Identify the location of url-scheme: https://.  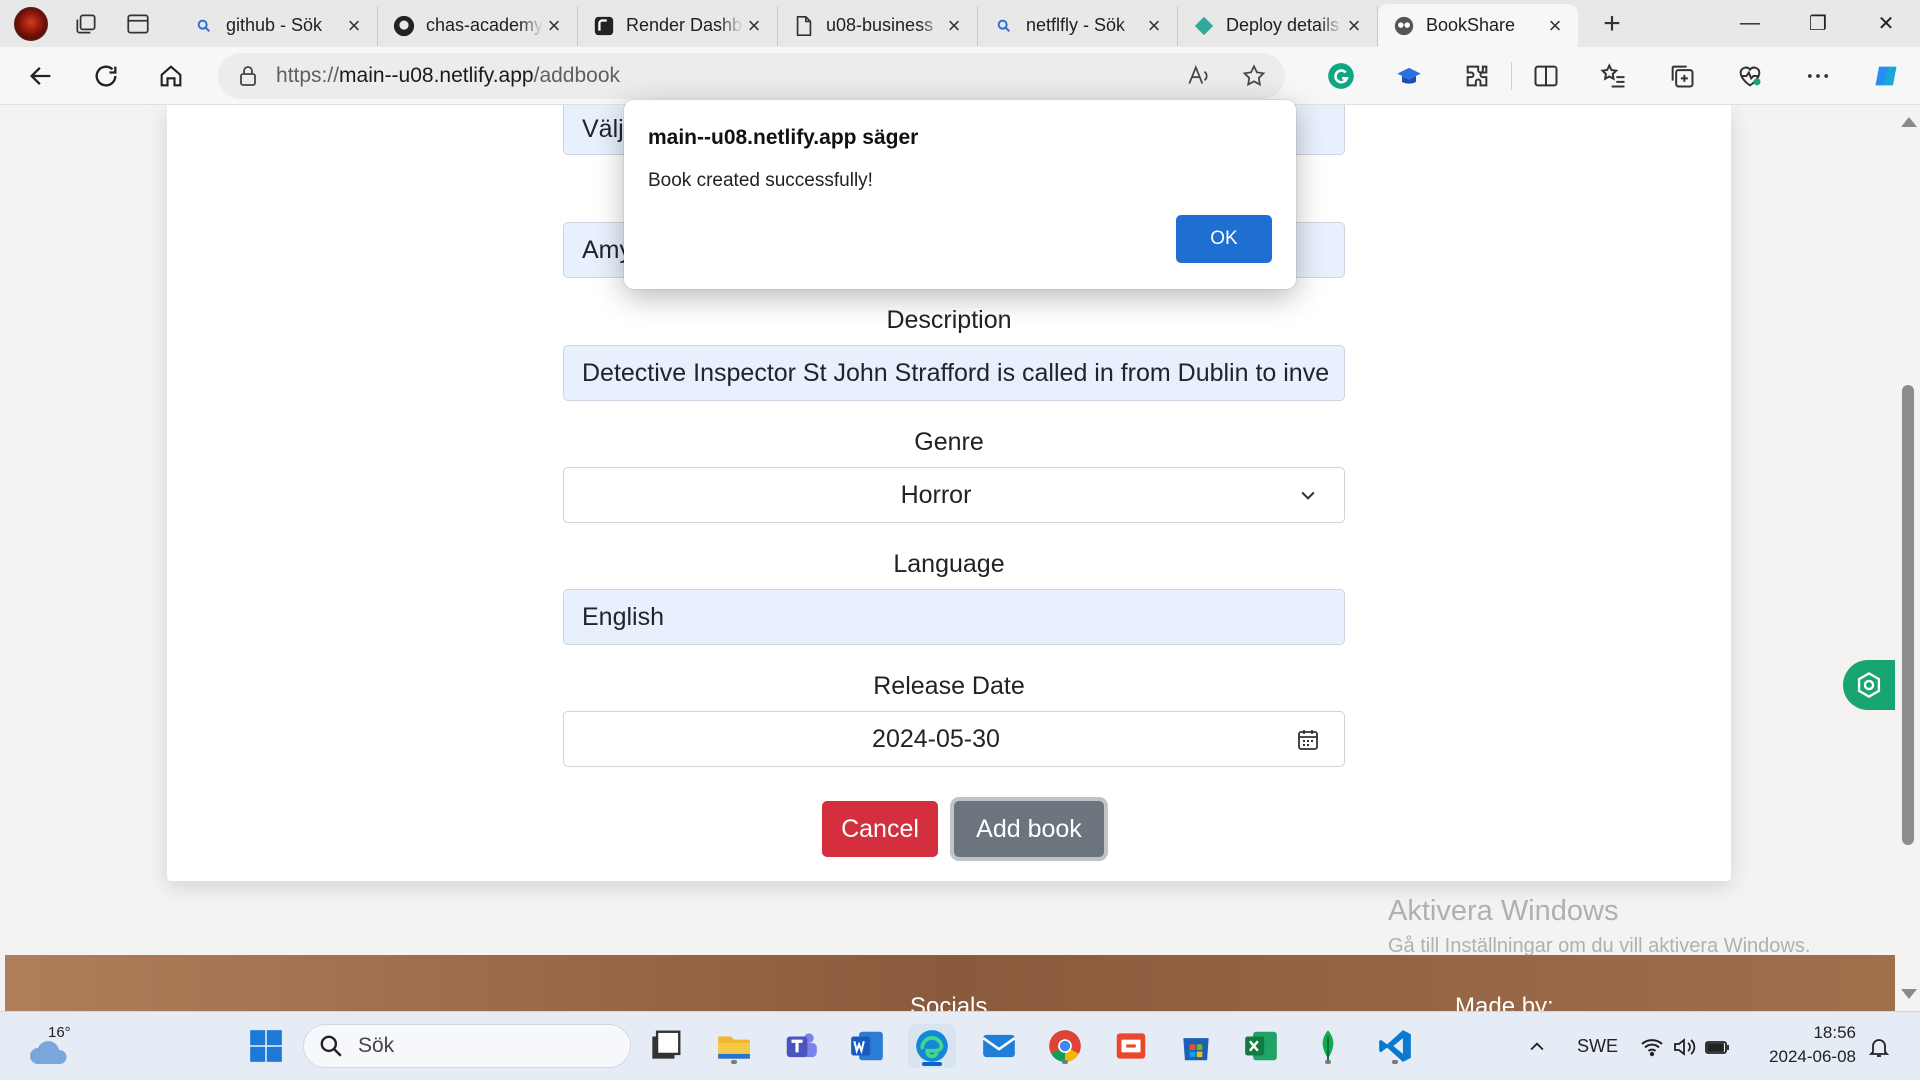
(308, 75).